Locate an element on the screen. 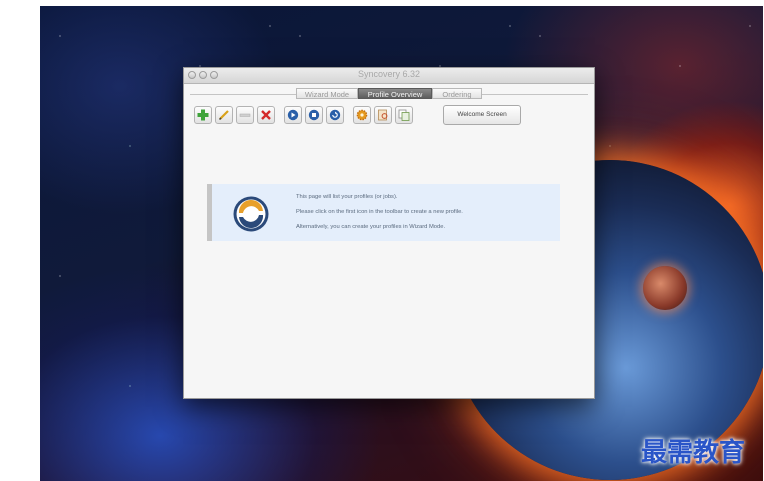  tab-ordering: Ordering is located at coordinates (457, 93).